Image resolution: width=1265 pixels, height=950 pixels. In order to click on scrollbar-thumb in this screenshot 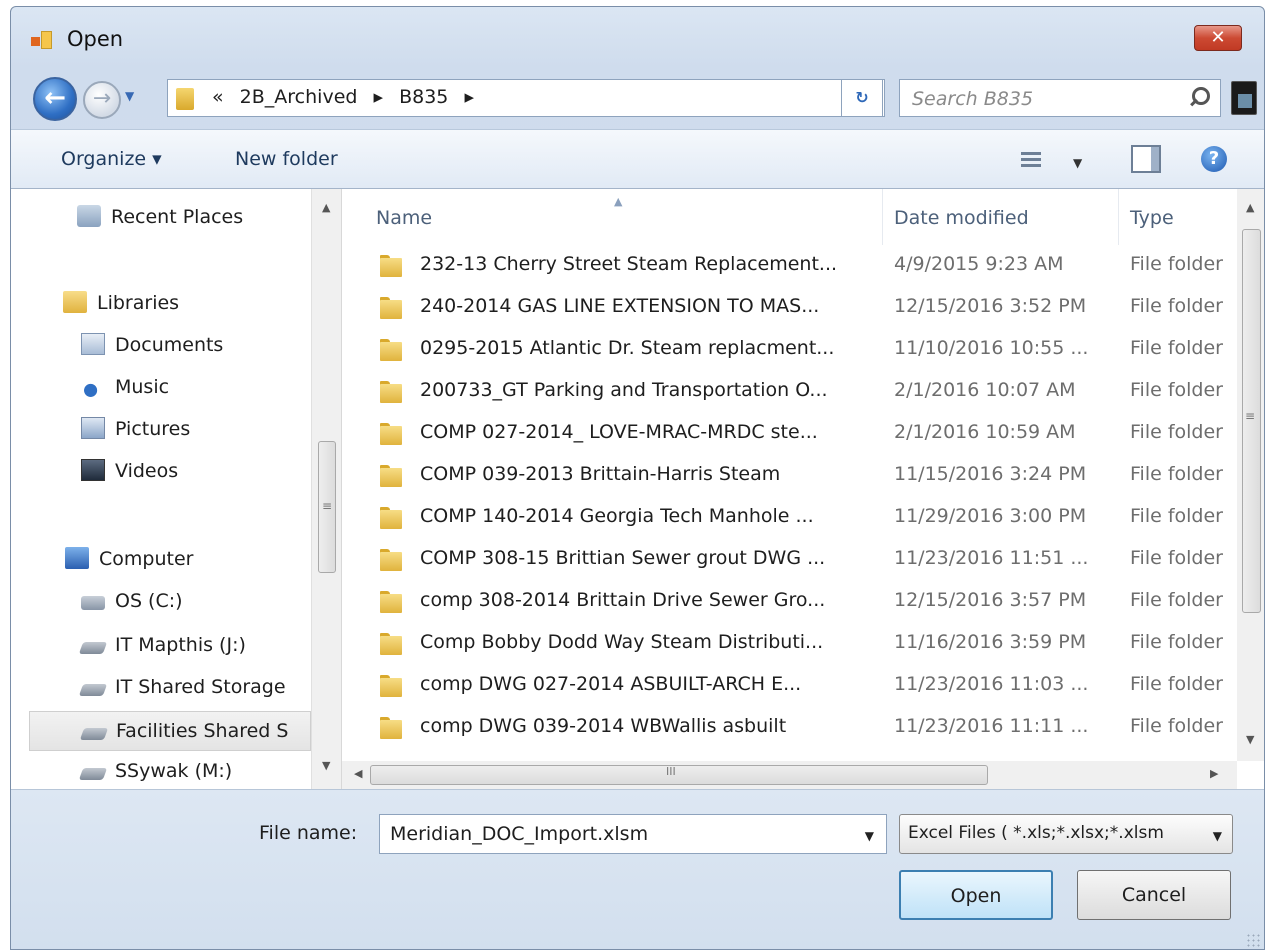, I will do `click(679, 775)`.